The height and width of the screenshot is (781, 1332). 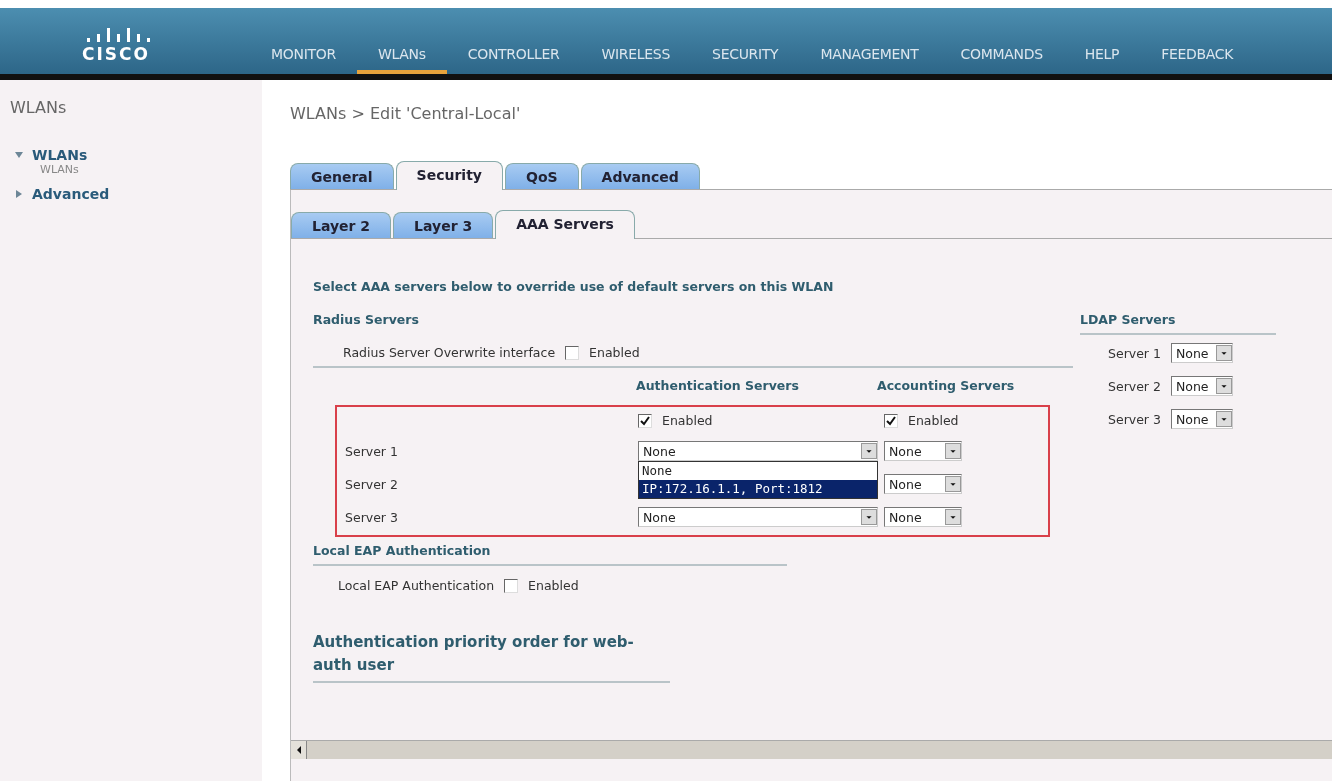 What do you see at coordinates (303, 60) in the screenshot?
I see `nav-menu-item: MONITOR` at bounding box center [303, 60].